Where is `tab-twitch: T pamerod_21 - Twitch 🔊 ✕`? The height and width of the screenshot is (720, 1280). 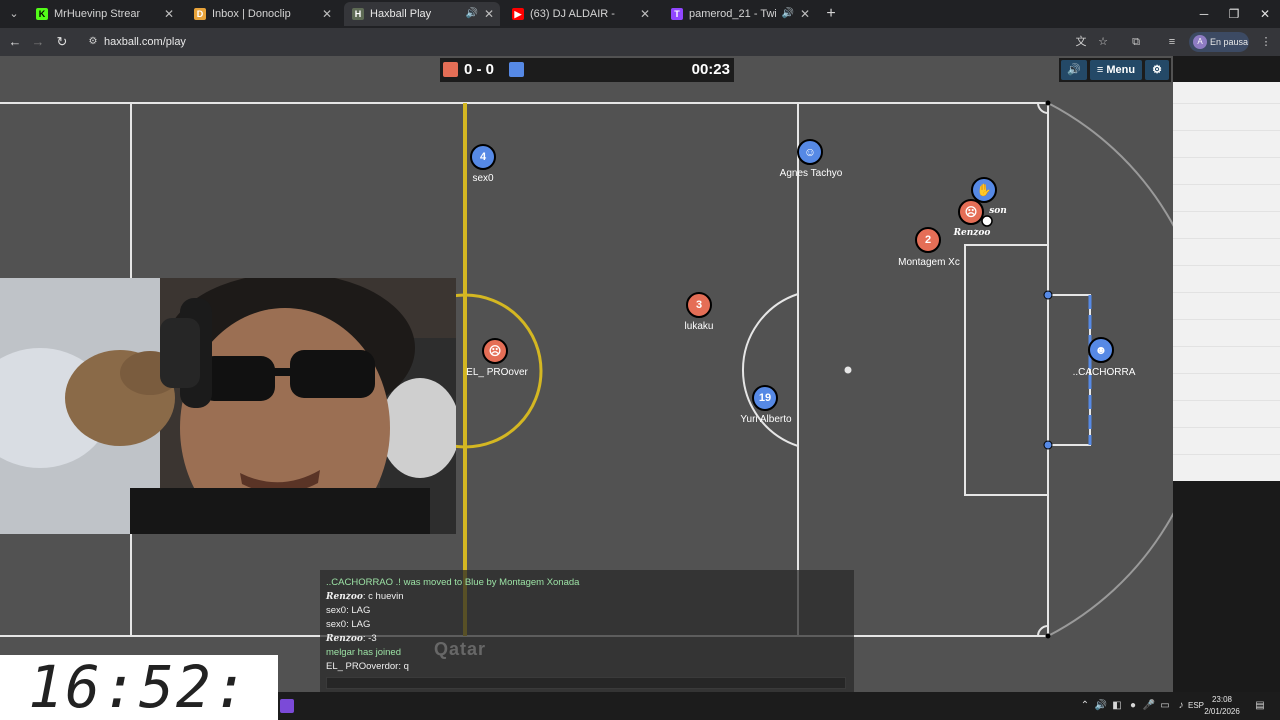
tab-twitch: T pamerod_21 - Twitch 🔊 ✕ is located at coordinates (739, 14).